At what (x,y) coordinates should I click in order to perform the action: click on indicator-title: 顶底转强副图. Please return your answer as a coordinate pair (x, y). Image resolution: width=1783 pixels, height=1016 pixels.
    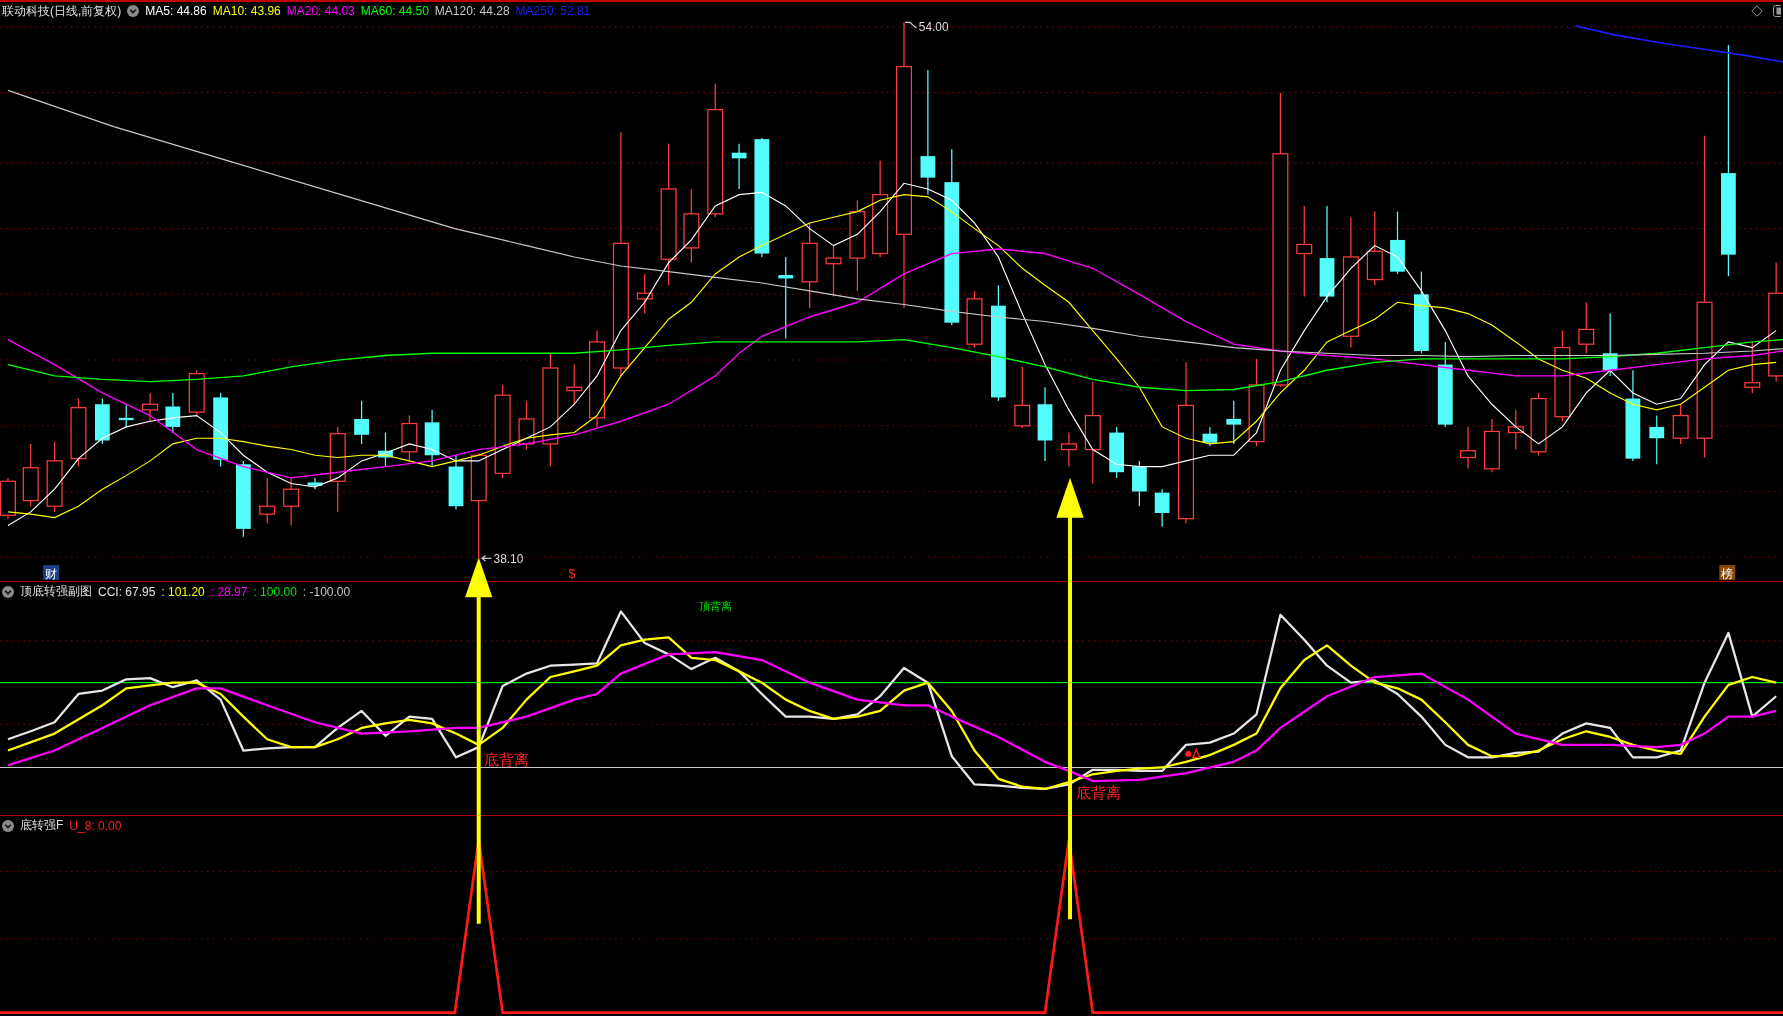
    Looking at the image, I should click on (56, 591).